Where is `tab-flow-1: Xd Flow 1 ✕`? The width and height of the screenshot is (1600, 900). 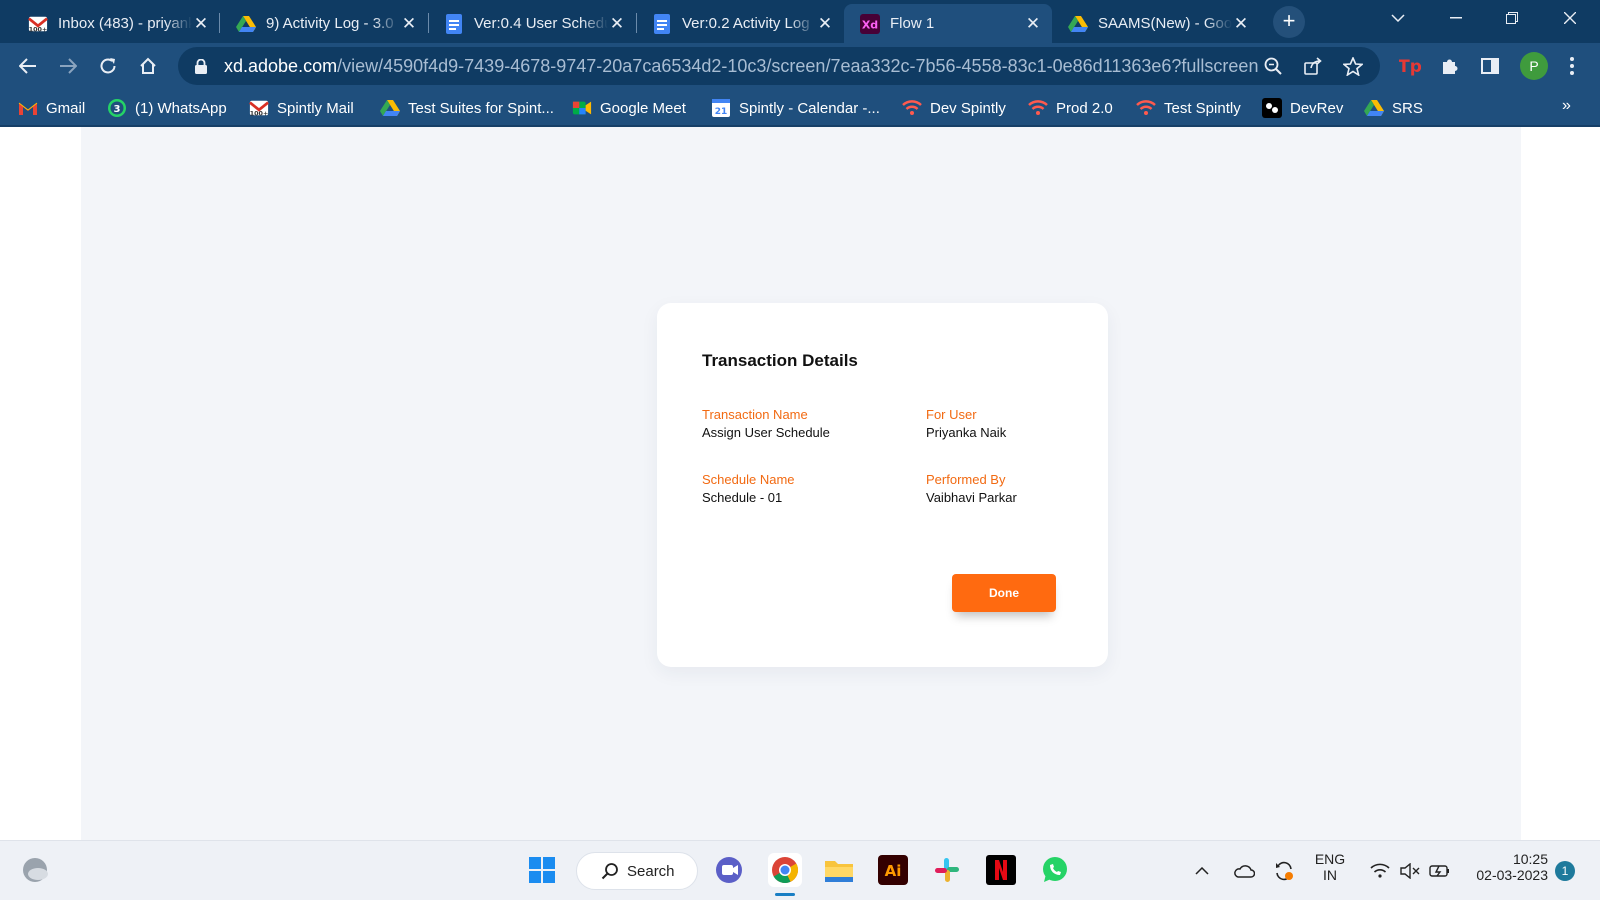 tab-flow-1: Xd Flow 1 ✕ is located at coordinates (948, 23).